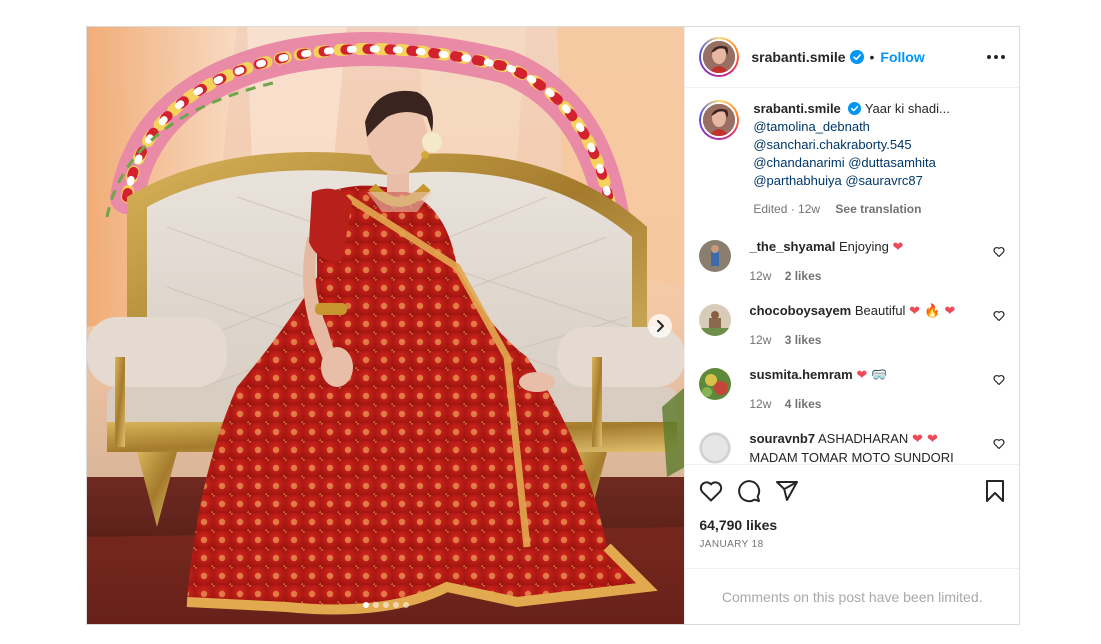  What do you see at coordinates (884, 180) in the screenshot?
I see `caption-mention: @sauravrc87` at bounding box center [884, 180].